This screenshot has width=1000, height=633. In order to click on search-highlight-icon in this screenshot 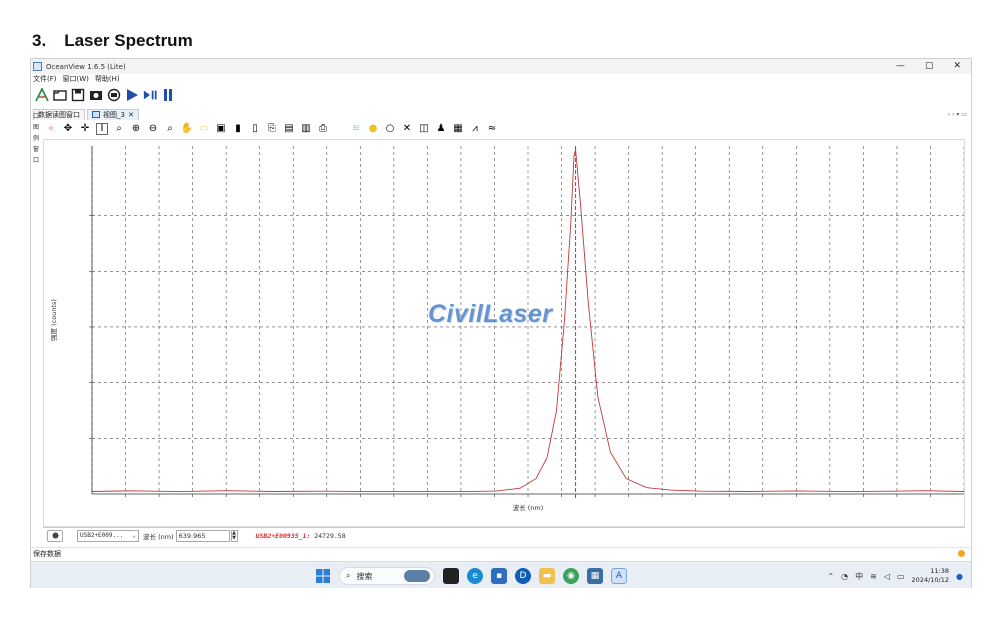, I will do `click(417, 576)`.